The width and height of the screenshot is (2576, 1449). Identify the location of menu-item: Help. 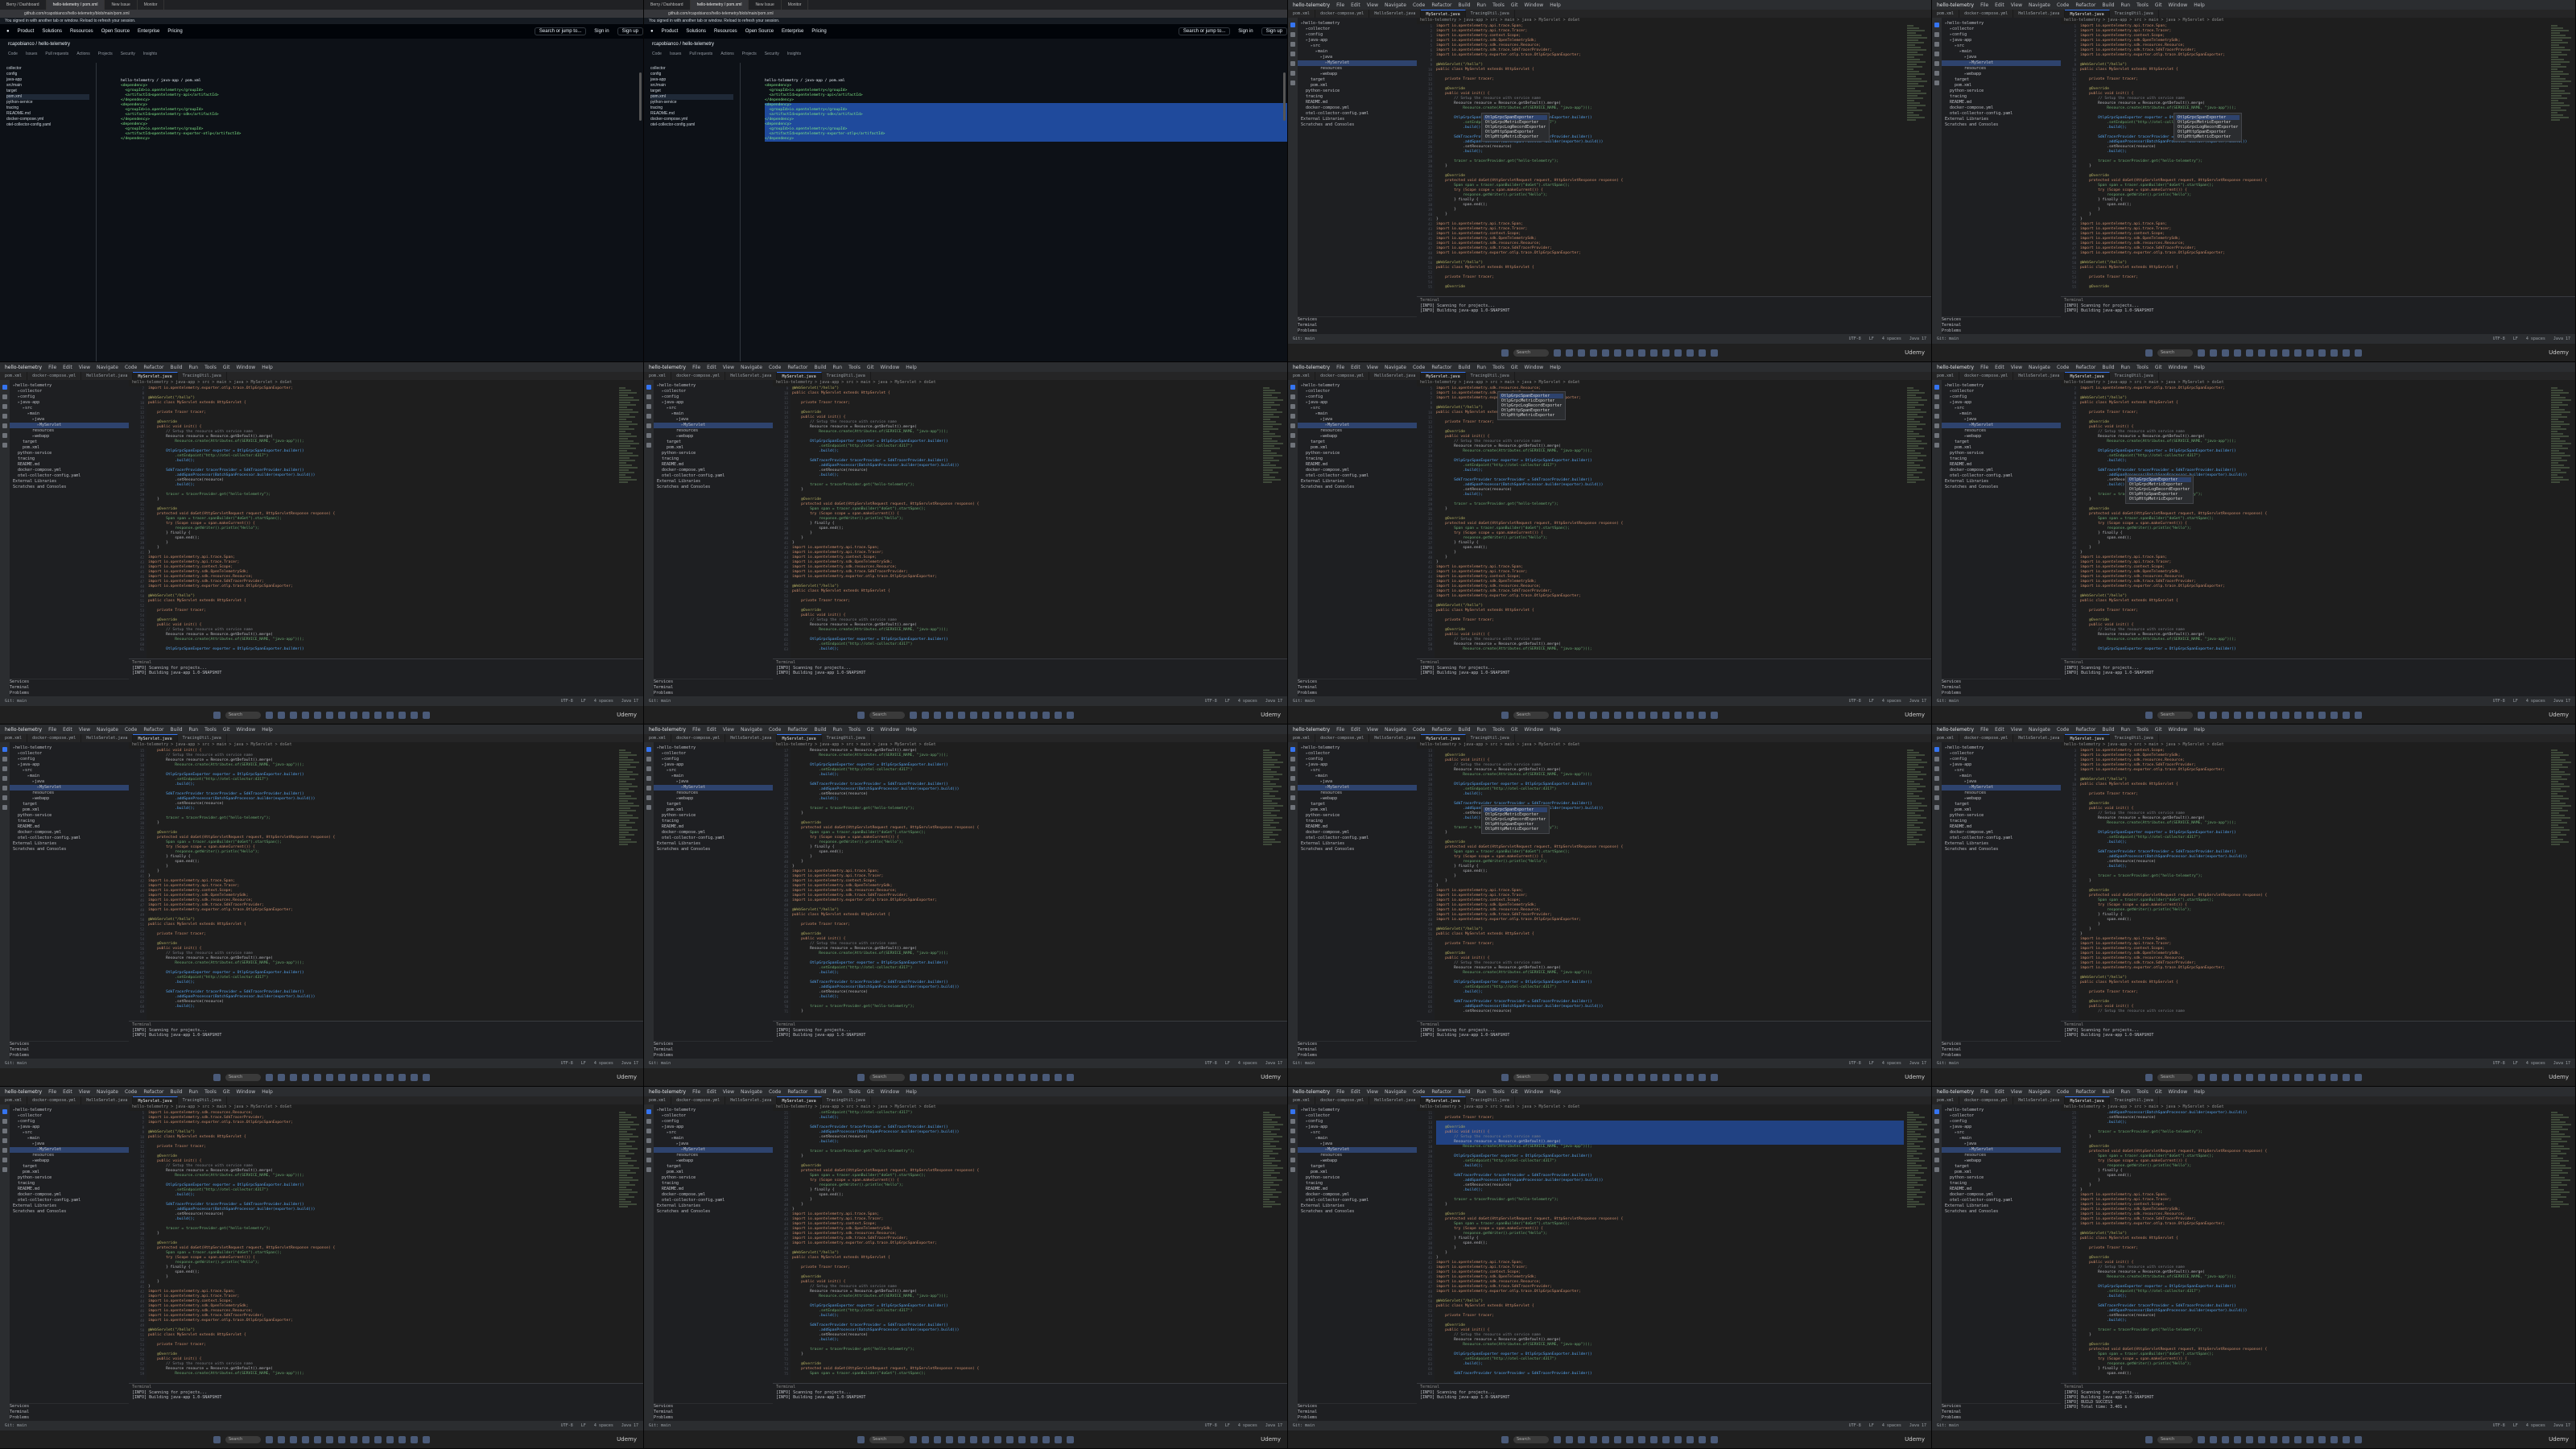
(267, 367).